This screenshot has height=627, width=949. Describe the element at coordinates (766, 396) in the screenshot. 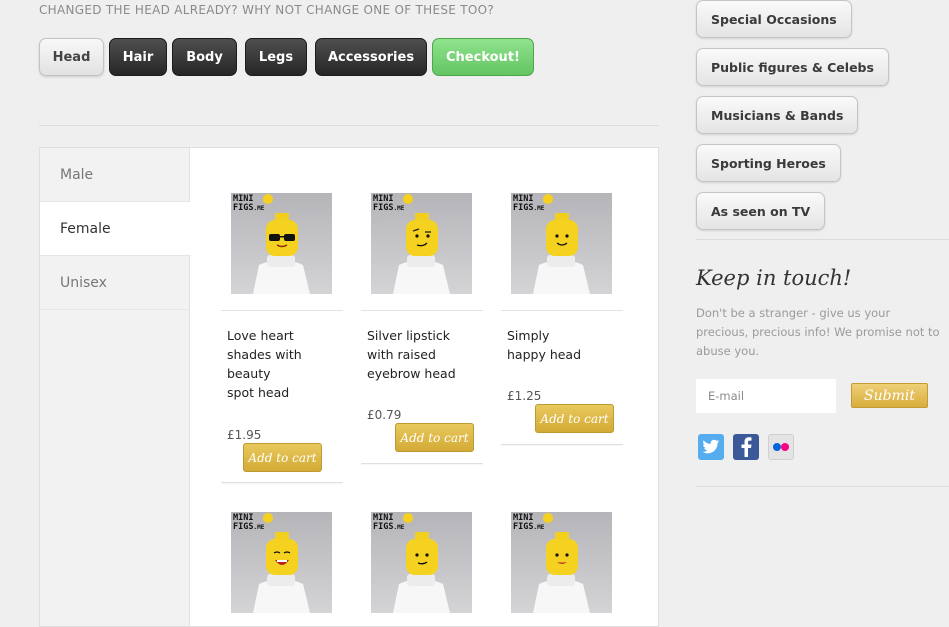

I see `email-input` at that location.